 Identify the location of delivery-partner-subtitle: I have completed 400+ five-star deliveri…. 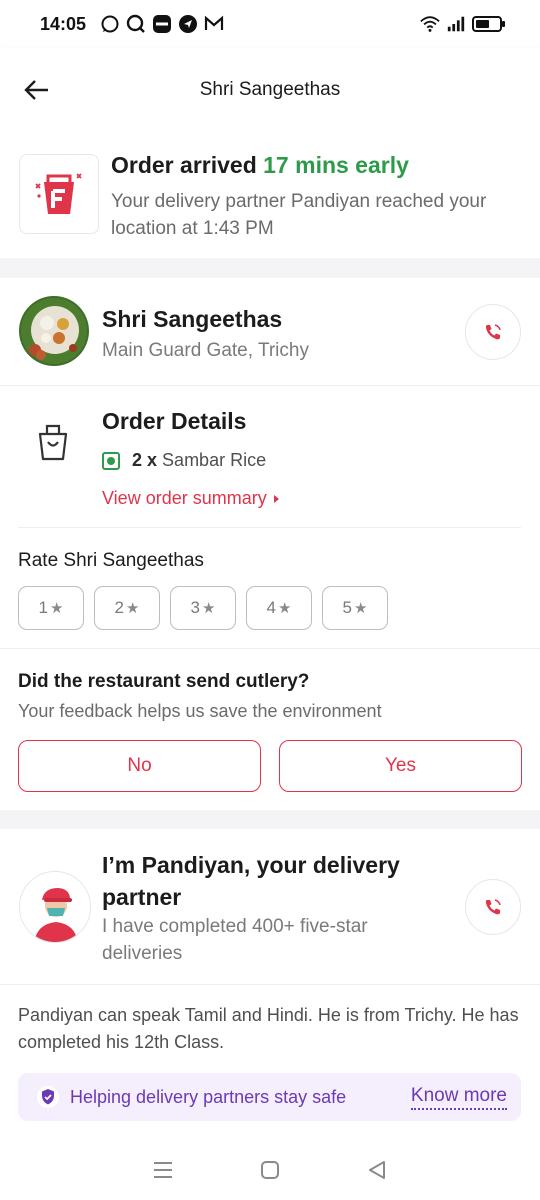
(235, 940).